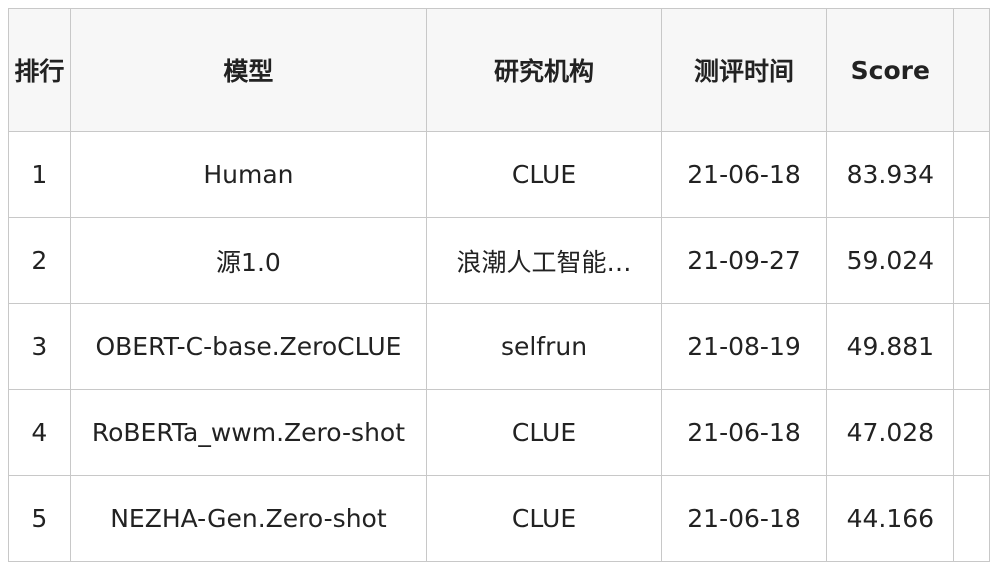  I want to click on rank-cell: 1, so click(39, 174).